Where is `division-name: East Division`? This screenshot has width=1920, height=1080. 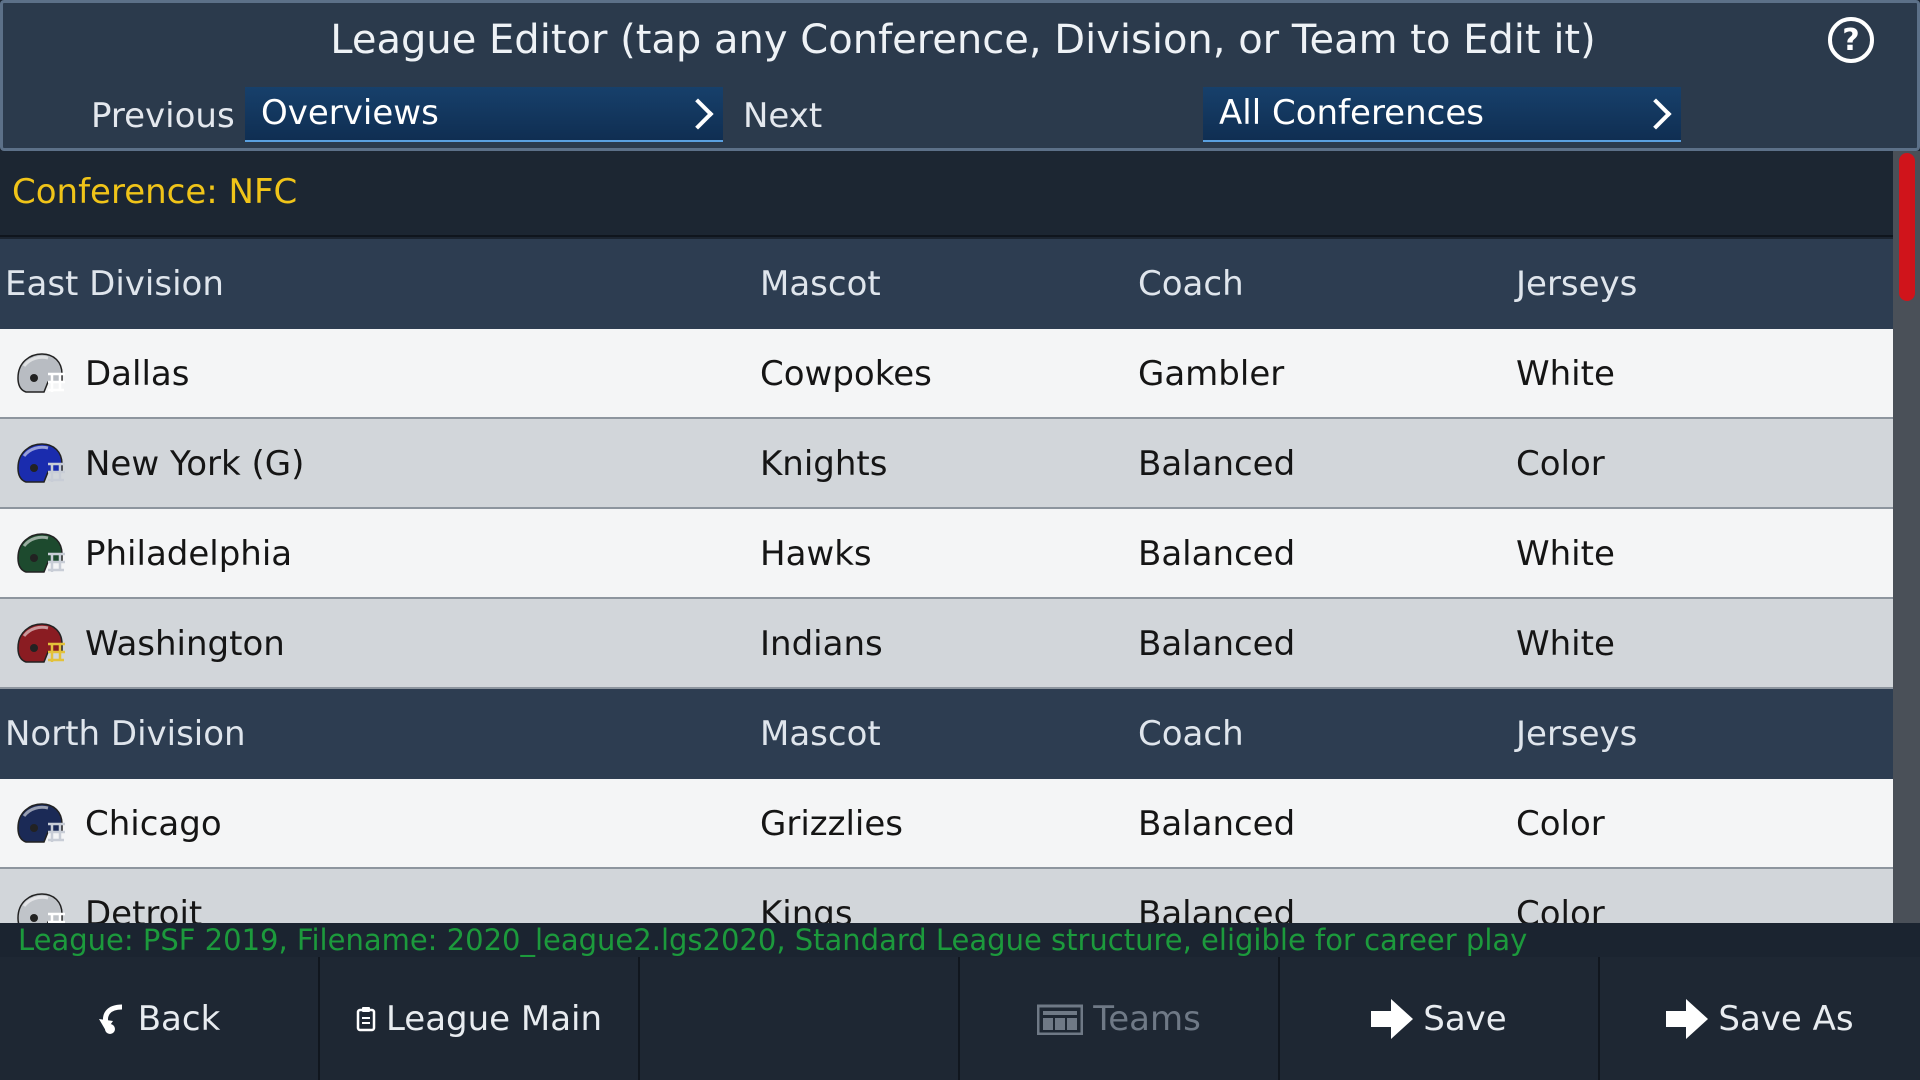 division-name: East Division is located at coordinates (114, 284).